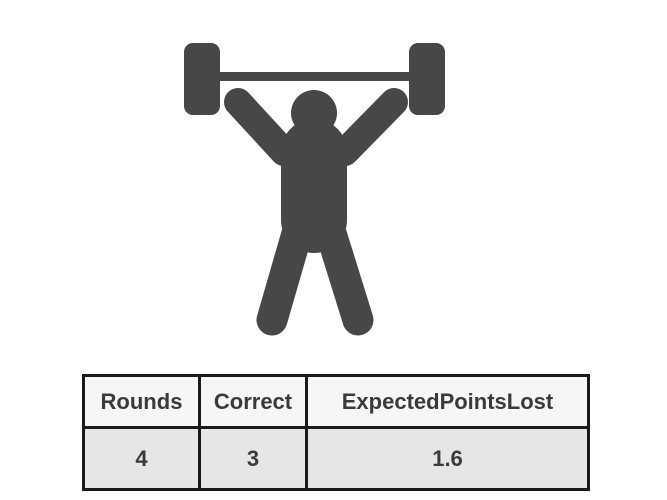  I want to click on header-rounds: Rounds, so click(141, 401).